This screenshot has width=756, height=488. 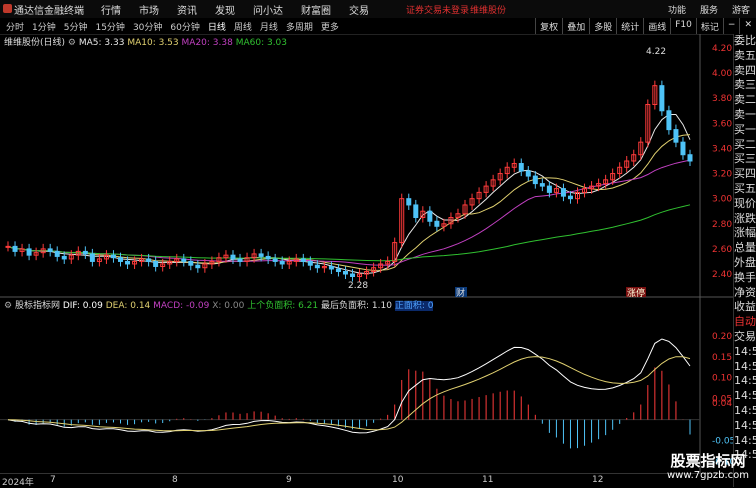 What do you see at coordinates (358, 286) in the screenshot?
I see `low-annotation: 2.28` at bounding box center [358, 286].